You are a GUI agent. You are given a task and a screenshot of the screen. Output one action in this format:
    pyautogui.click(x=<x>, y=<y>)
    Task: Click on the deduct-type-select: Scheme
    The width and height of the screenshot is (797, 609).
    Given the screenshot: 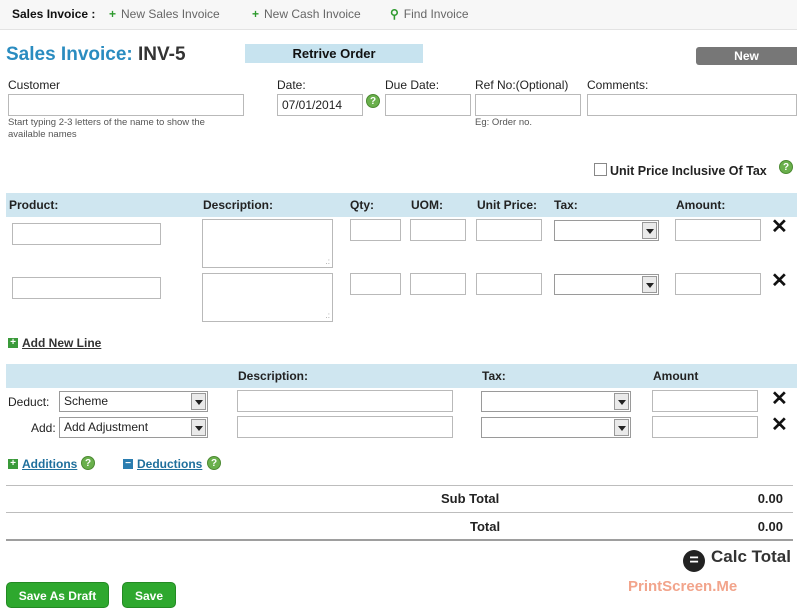 What is the action you would take?
    pyautogui.click(x=133, y=401)
    